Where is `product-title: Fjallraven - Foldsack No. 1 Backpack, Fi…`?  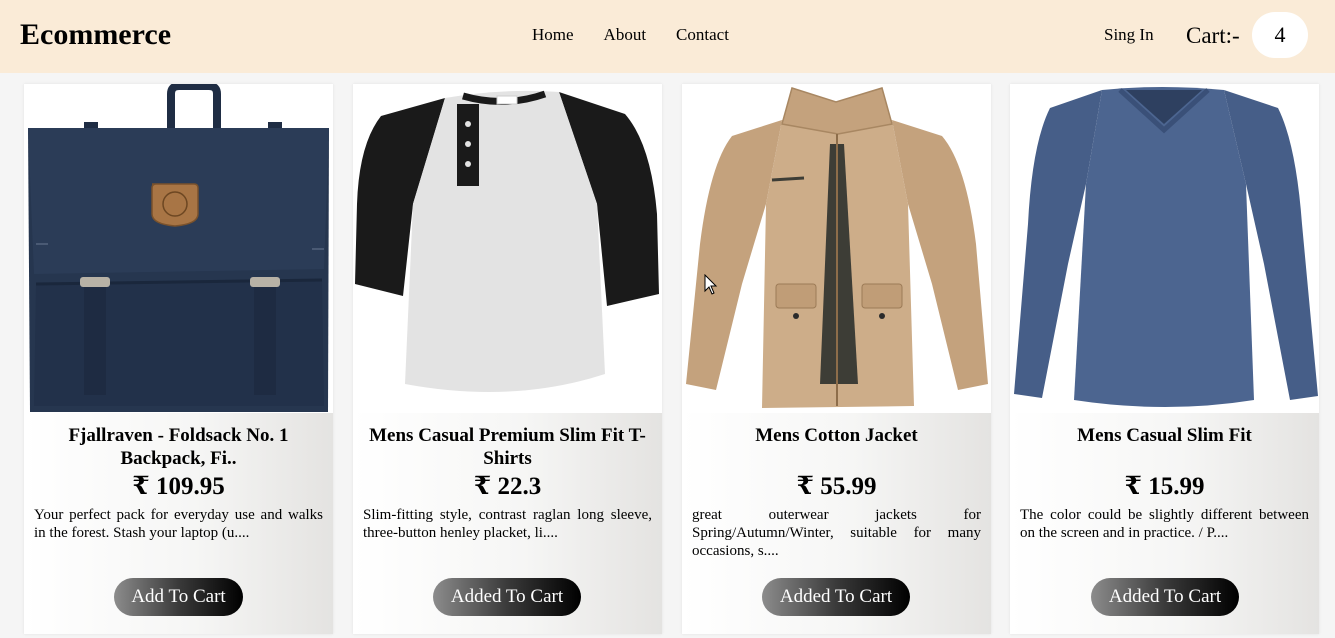 product-title: Fjallraven - Foldsack No. 1 Backpack, Fi… is located at coordinates (178, 447).